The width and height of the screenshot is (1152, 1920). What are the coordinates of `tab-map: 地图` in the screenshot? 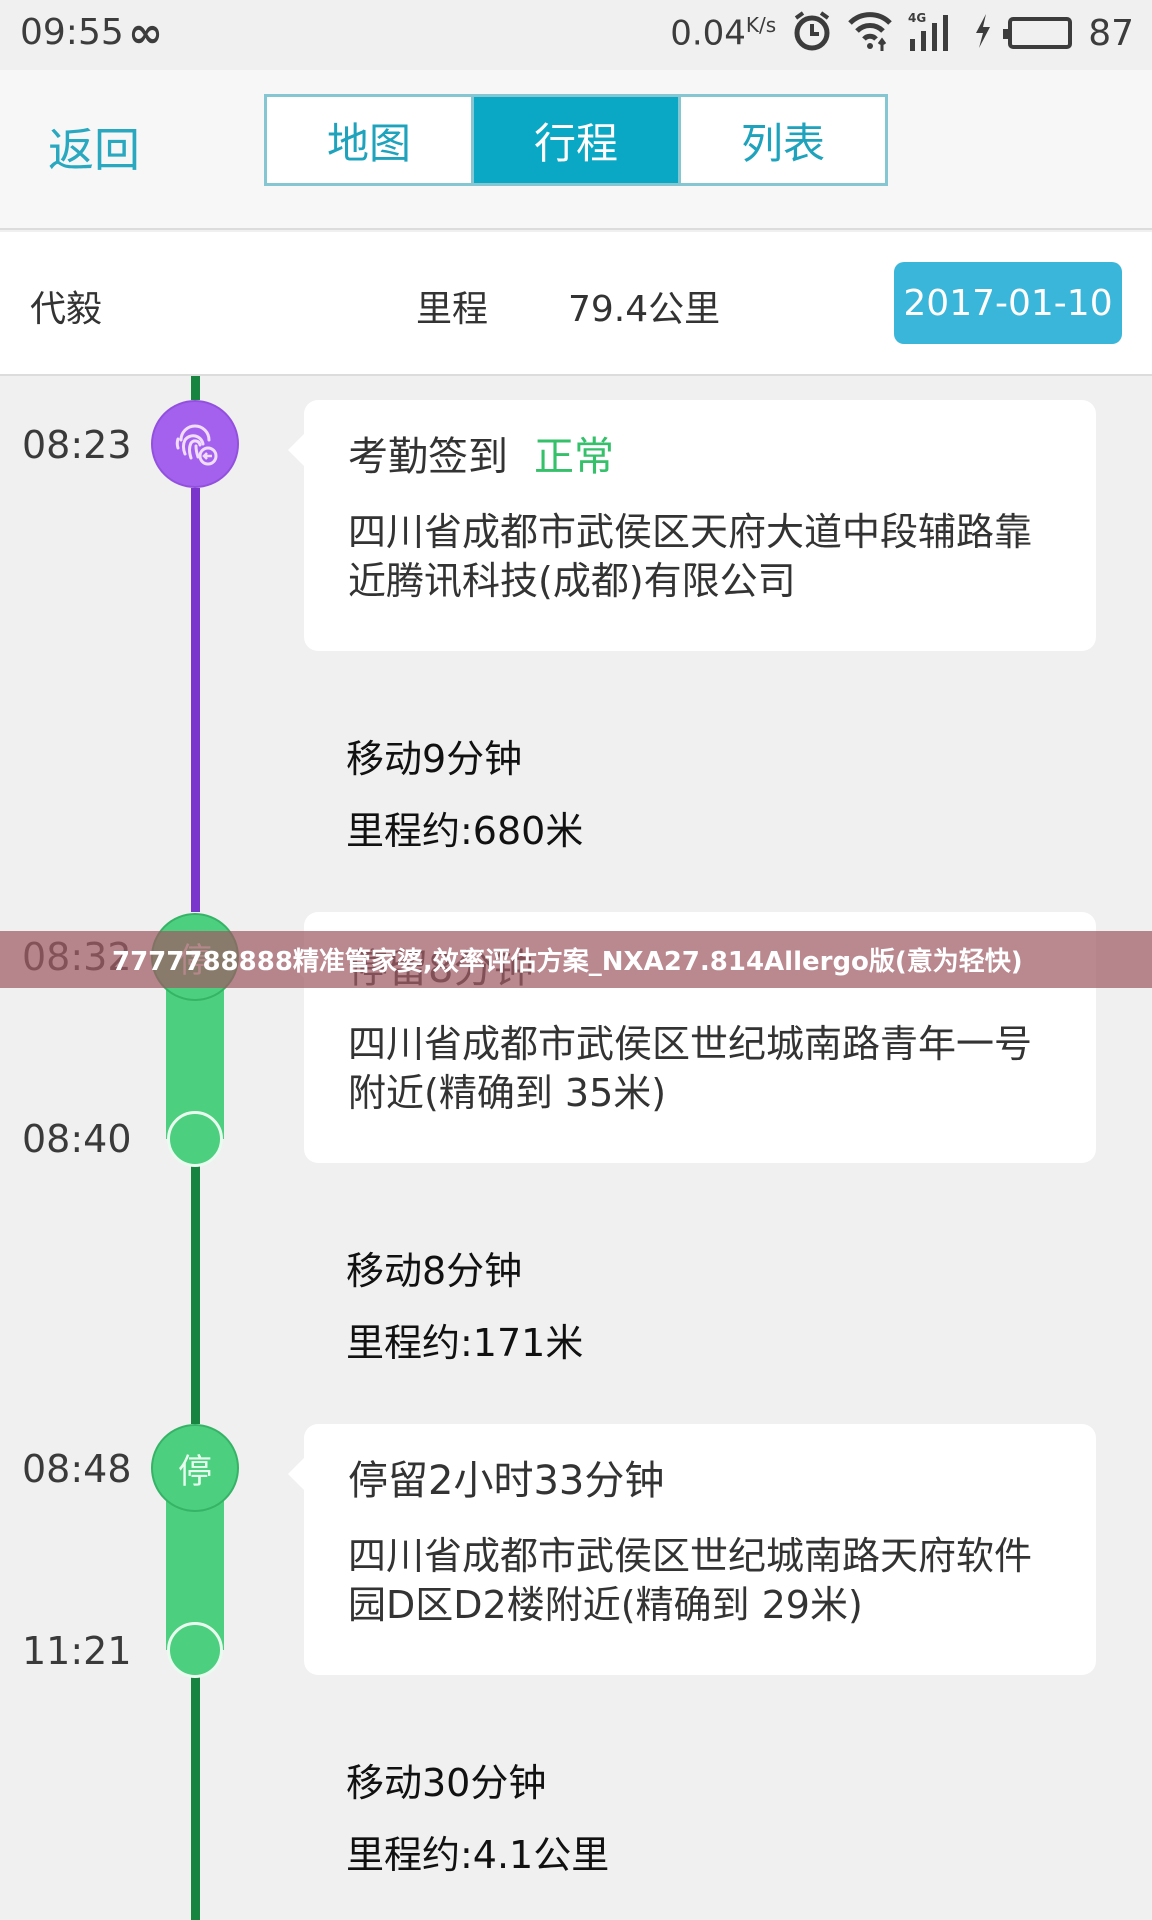 It's located at (369, 140).